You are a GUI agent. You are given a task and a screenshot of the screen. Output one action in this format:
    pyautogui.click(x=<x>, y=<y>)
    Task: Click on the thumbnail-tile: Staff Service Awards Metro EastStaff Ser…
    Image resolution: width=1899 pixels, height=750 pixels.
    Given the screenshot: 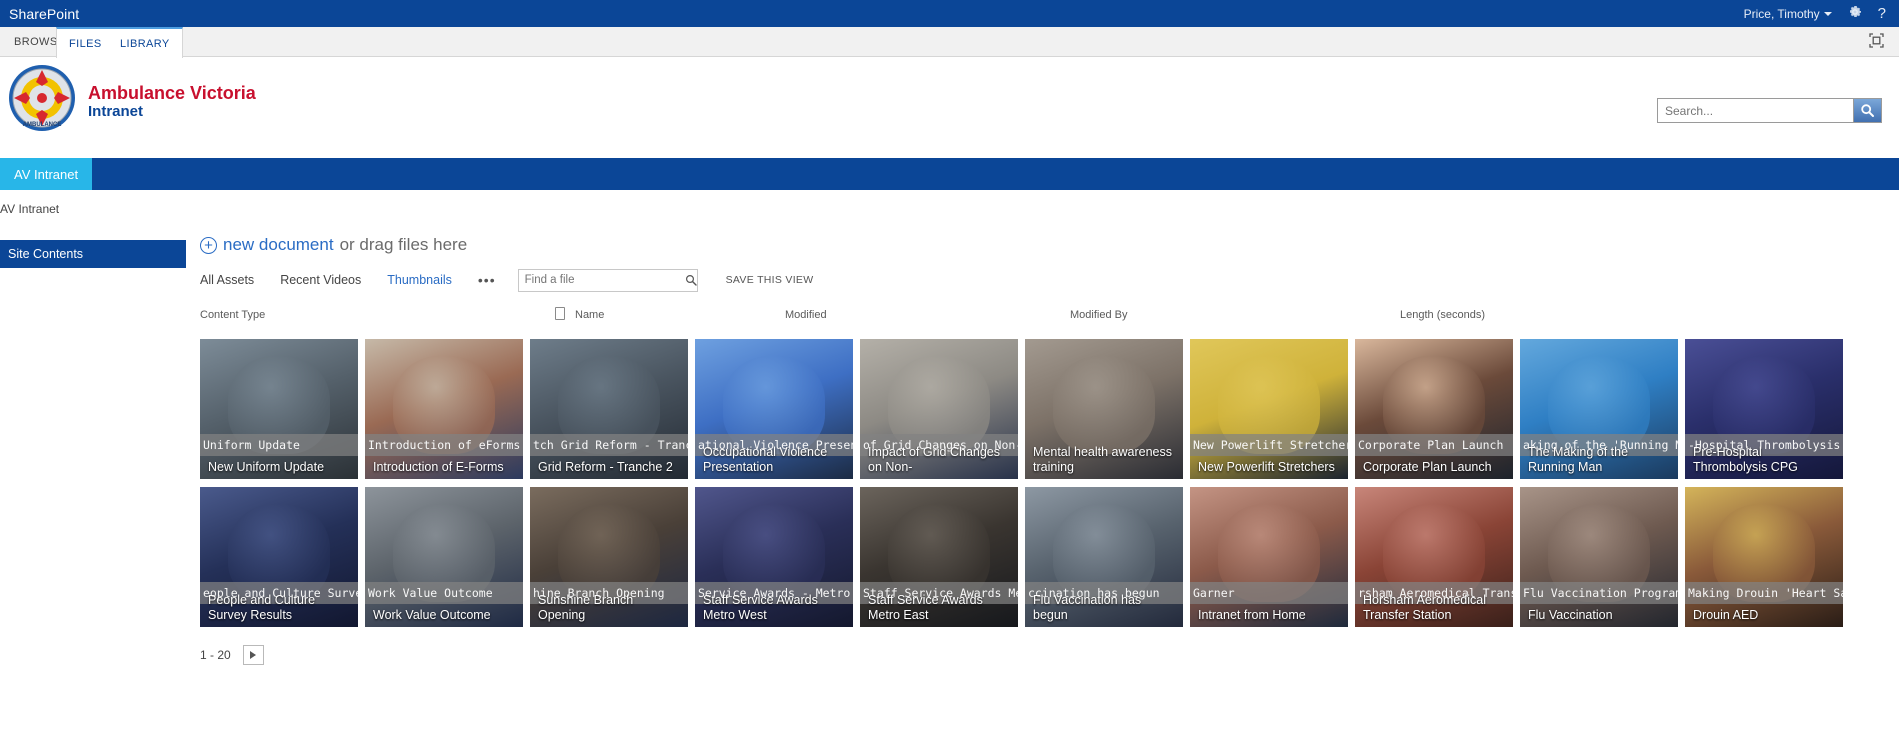 What is the action you would take?
    pyautogui.click(x=939, y=557)
    